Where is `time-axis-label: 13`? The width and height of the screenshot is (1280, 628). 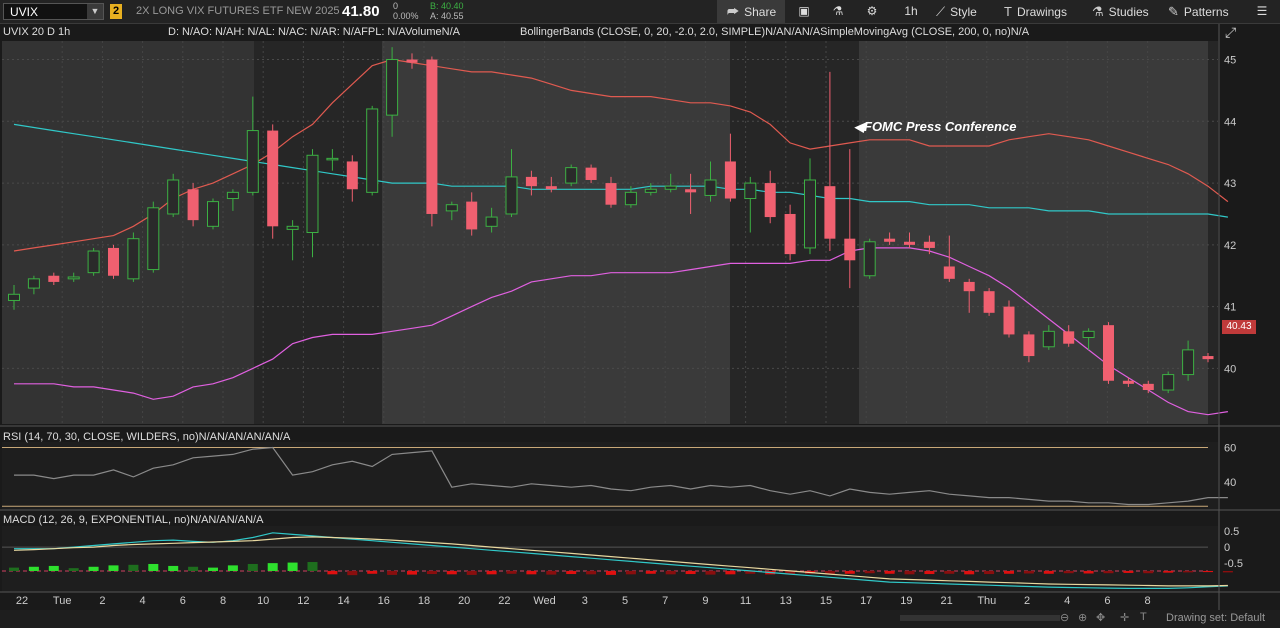
time-axis-label: 13 is located at coordinates (786, 601).